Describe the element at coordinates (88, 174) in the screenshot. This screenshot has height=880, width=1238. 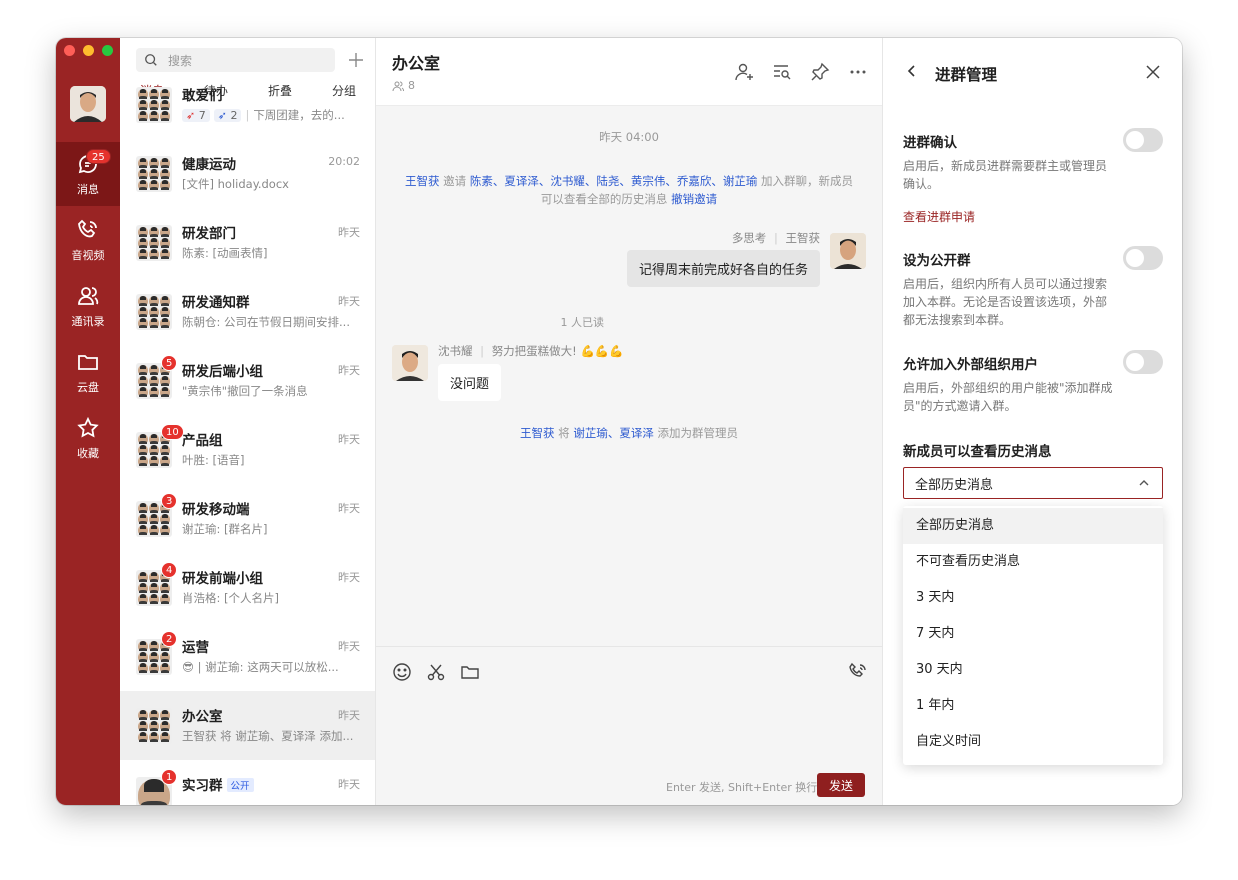
I see `rail-messages: 消息 25` at that location.